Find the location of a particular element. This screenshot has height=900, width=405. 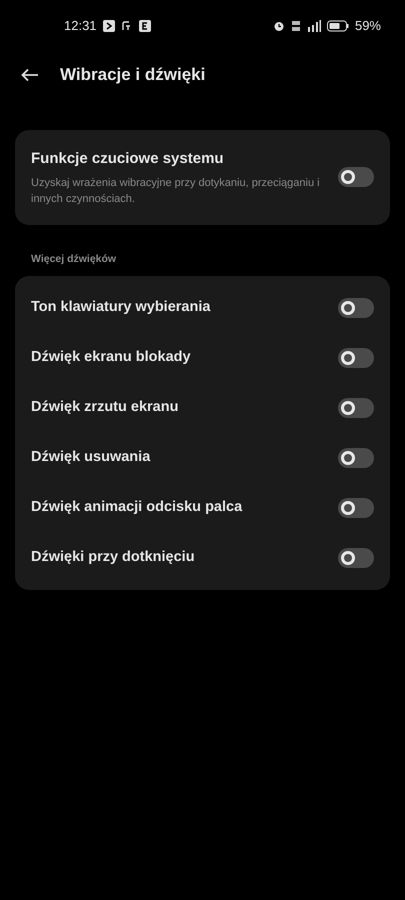

setting-label: Dźwięk animacji odcisku palca is located at coordinates (136, 508).